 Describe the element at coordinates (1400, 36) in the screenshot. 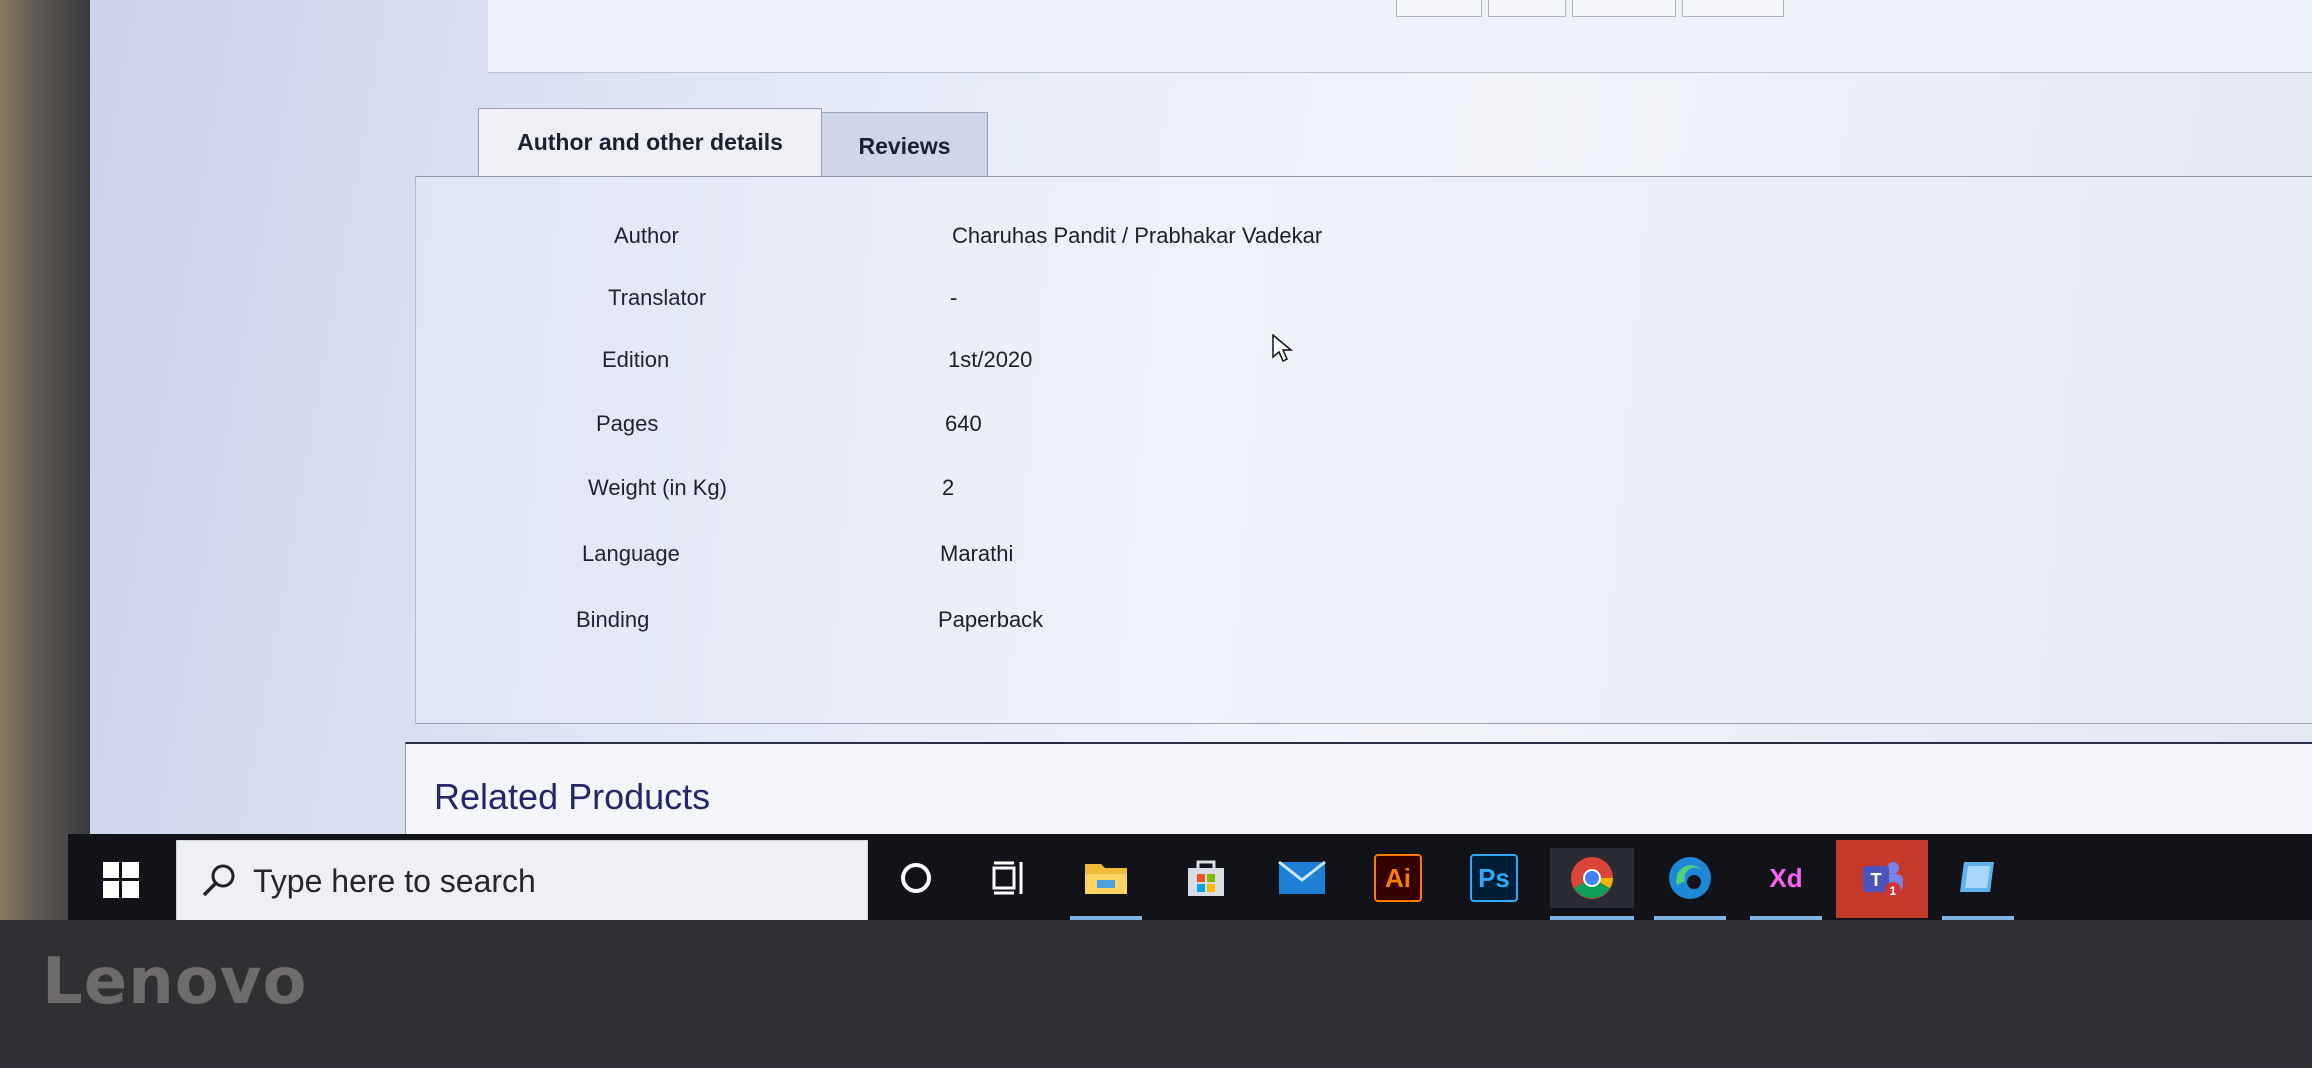

I see `top-panel` at that location.